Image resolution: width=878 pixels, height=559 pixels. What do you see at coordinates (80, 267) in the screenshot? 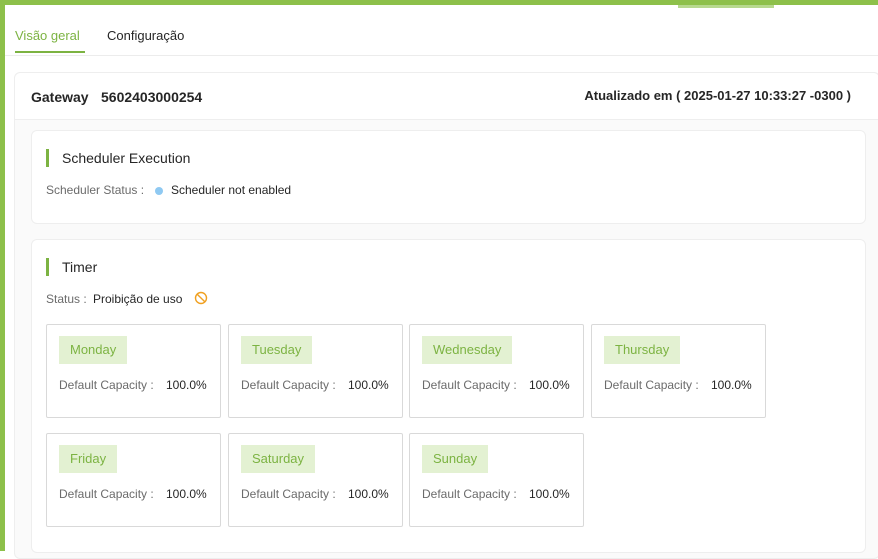
I see `section-title-timer: Timer` at bounding box center [80, 267].